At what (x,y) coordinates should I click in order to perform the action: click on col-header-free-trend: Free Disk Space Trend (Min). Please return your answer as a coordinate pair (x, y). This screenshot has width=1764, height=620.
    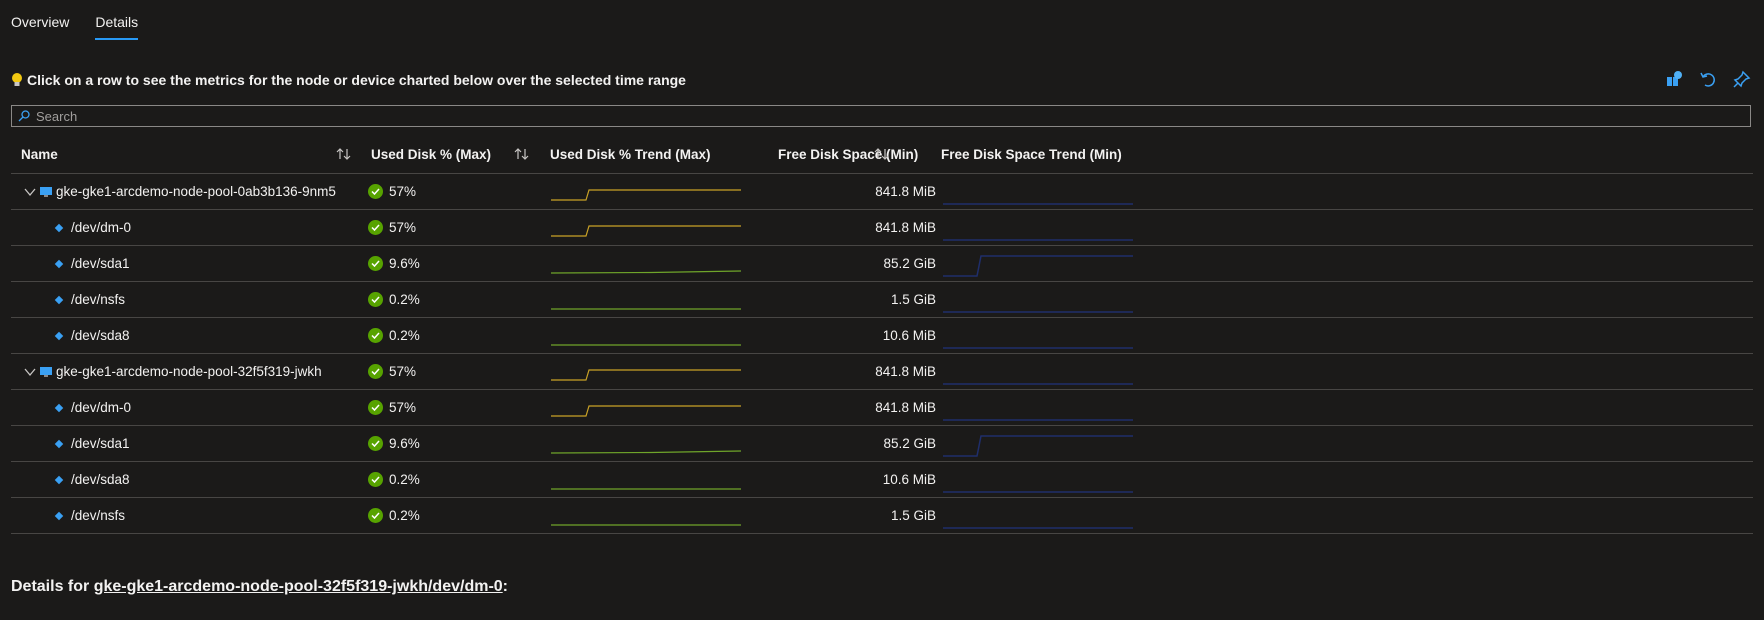
    Looking at the image, I should click on (1031, 154).